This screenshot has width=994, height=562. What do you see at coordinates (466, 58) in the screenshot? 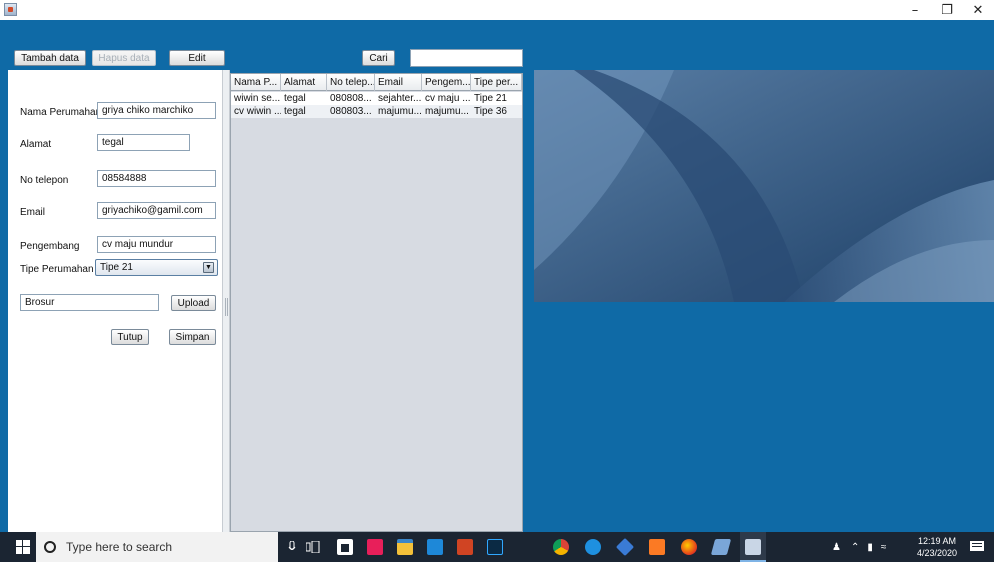
I see `search-input` at bounding box center [466, 58].